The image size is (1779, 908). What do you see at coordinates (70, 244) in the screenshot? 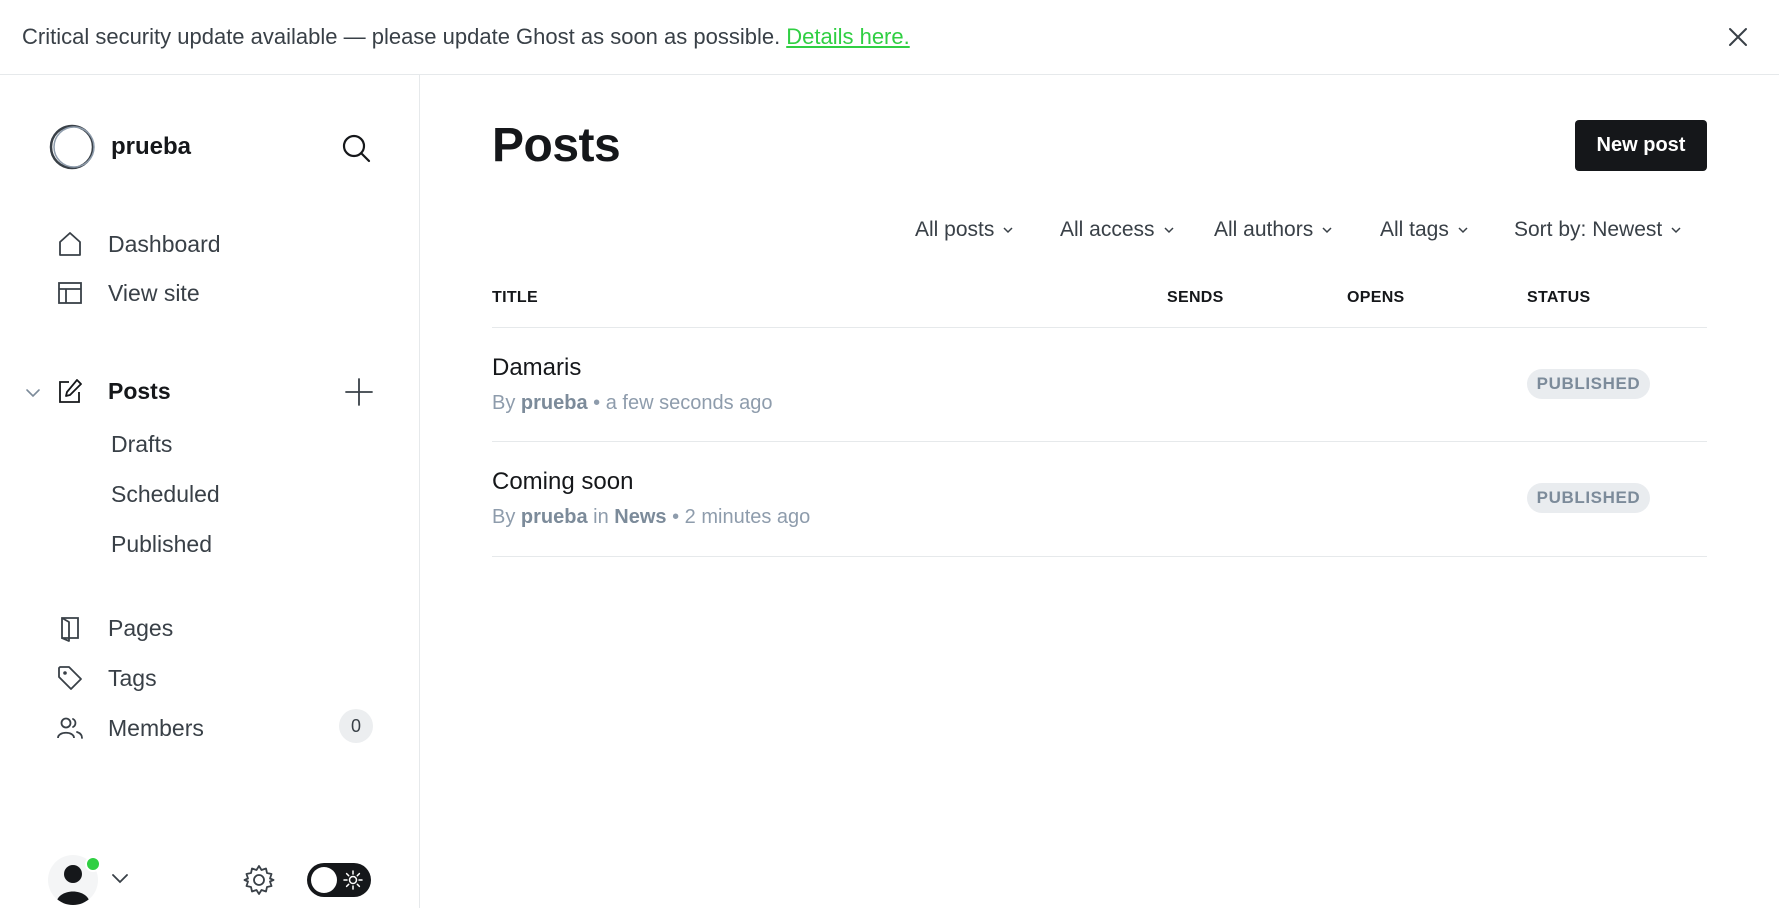
I see `home-icon` at bounding box center [70, 244].